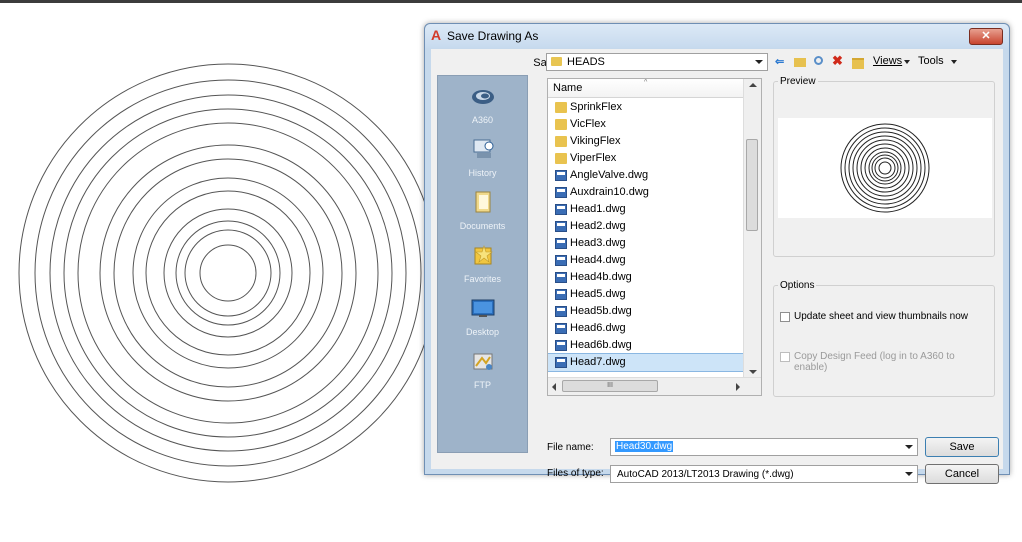  Describe the element at coordinates (752, 185) in the screenshot. I see `scroll-thumb` at that location.